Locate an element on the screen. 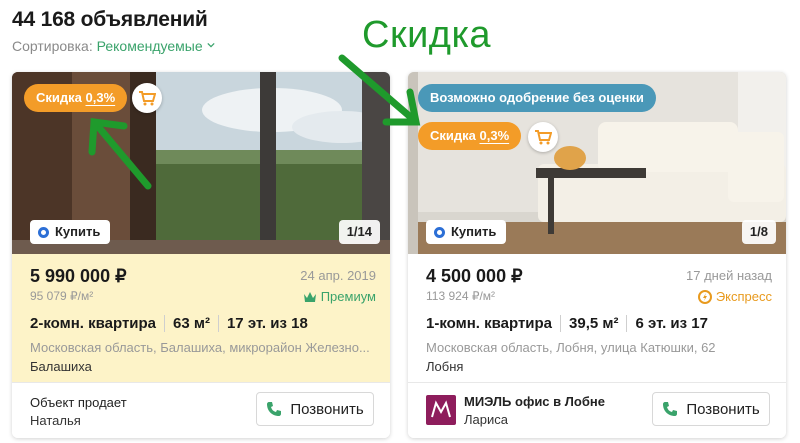  photo-counter: 1/14 is located at coordinates (359, 232).